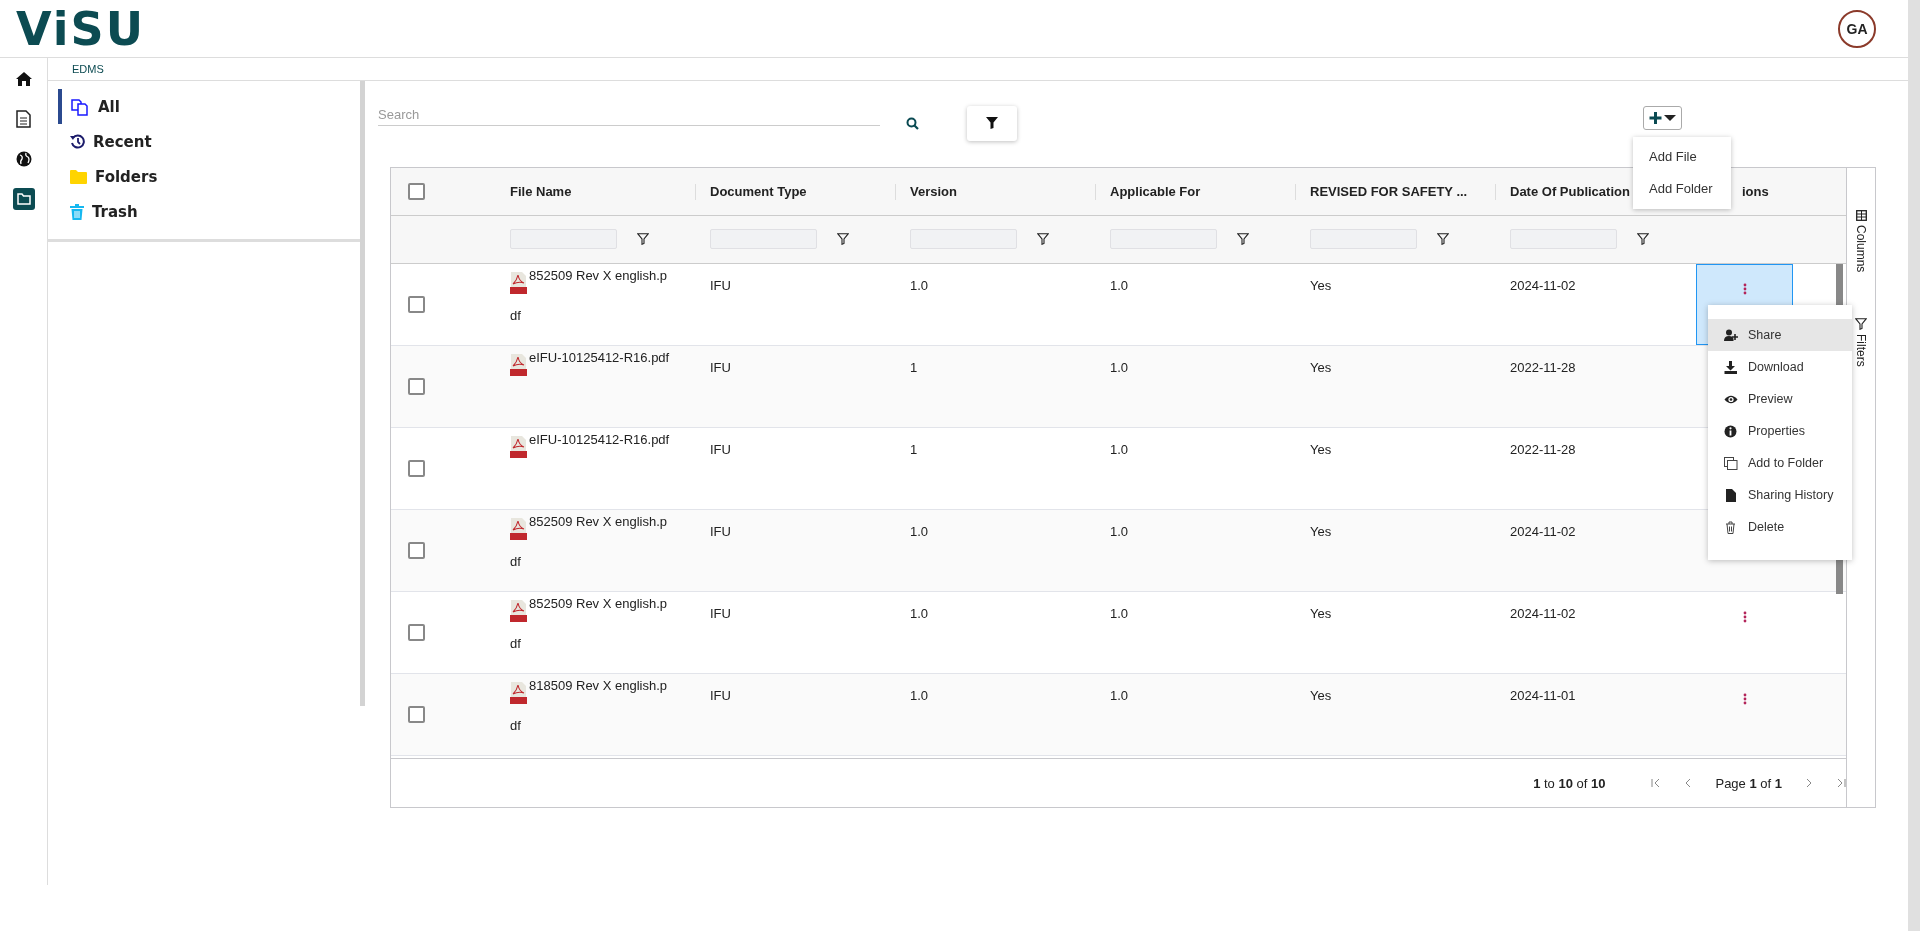  What do you see at coordinates (81, 28) in the screenshot?
I see `logo: ViSU` at bounding box center [81, 28].